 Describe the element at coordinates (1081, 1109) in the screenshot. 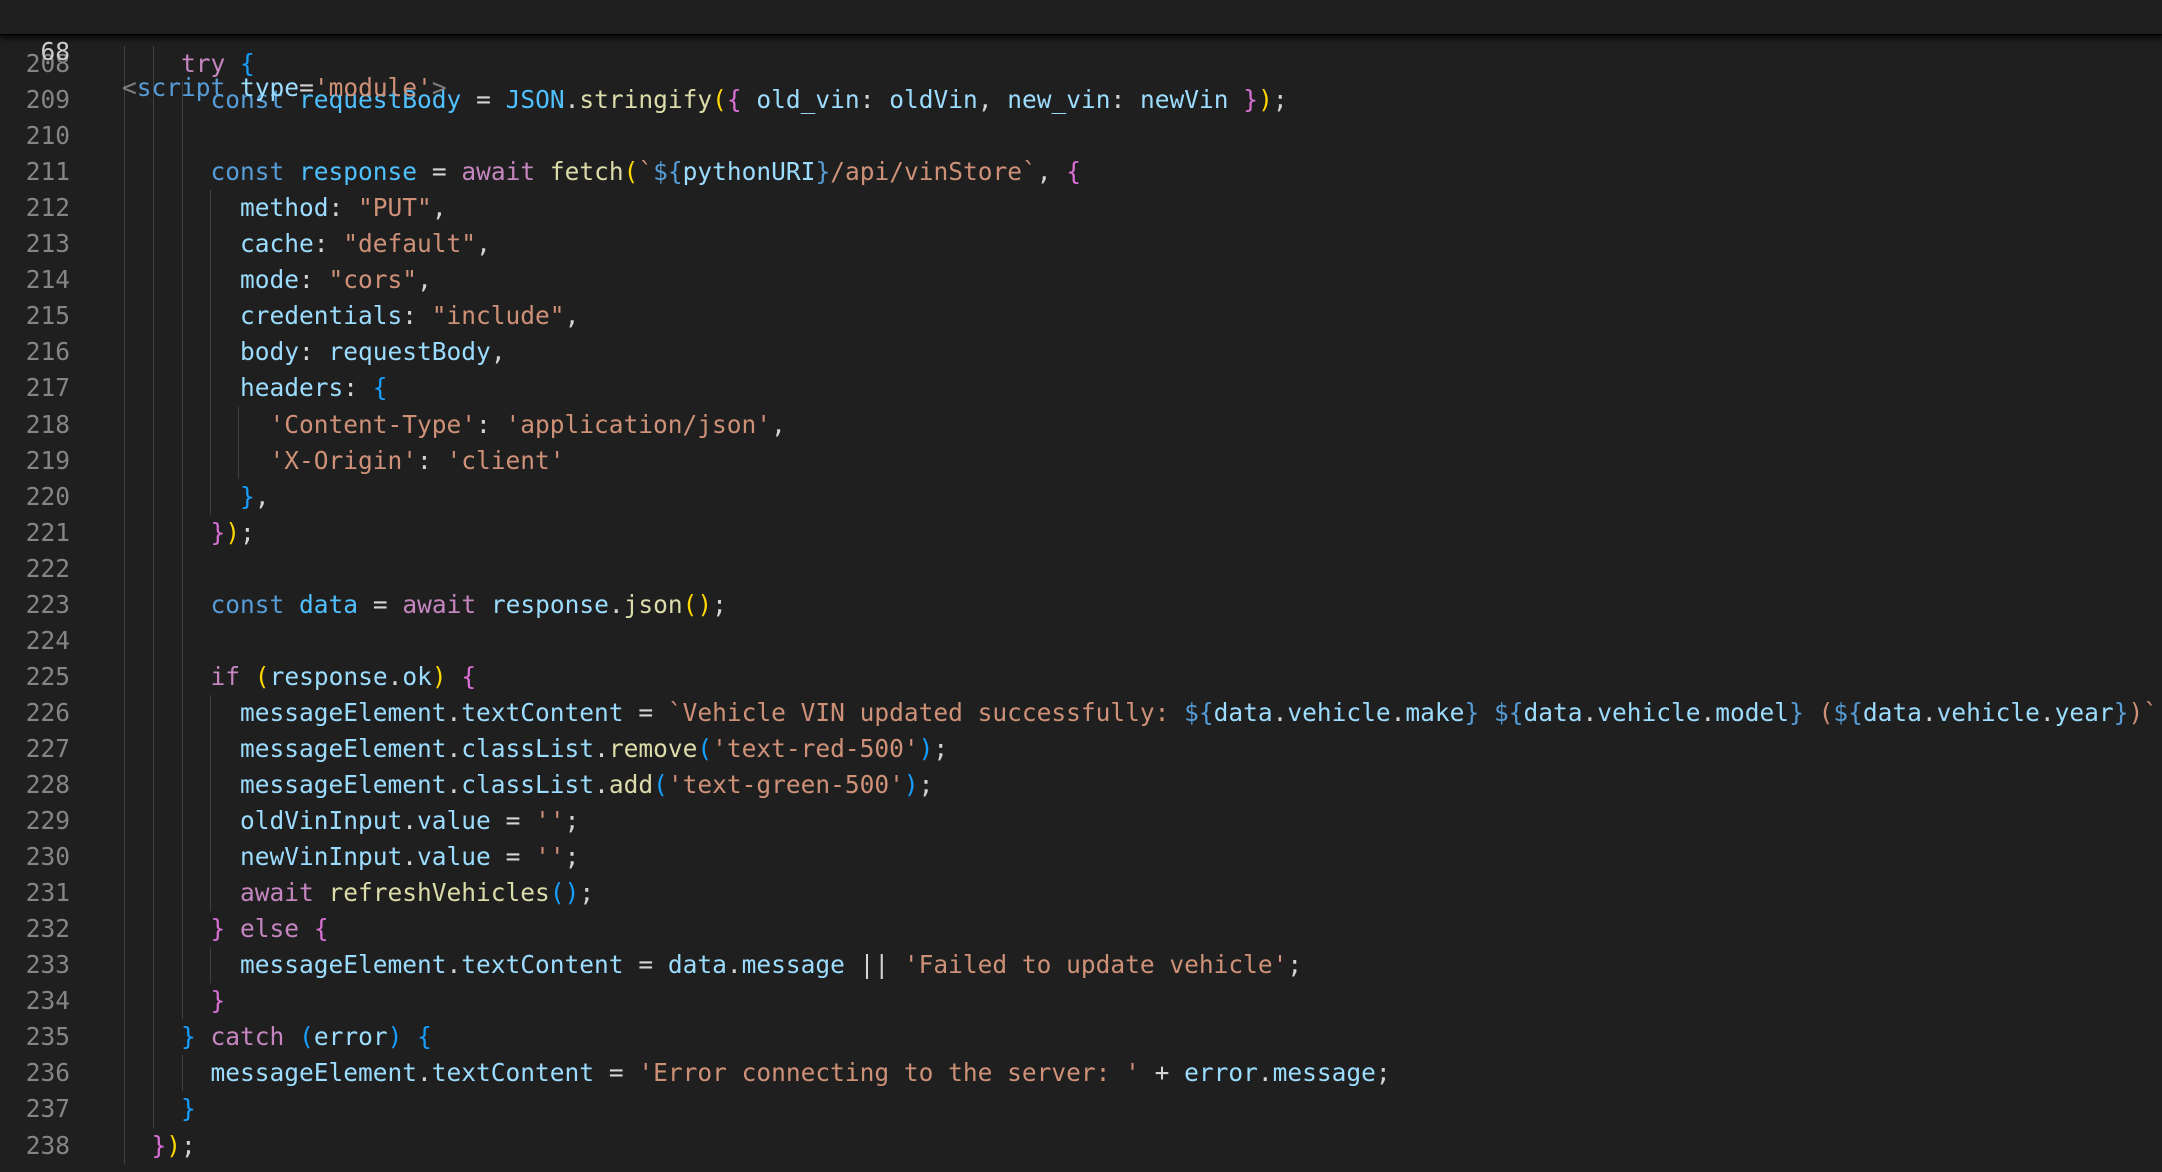

I see `code-line: 237 }` at that location.